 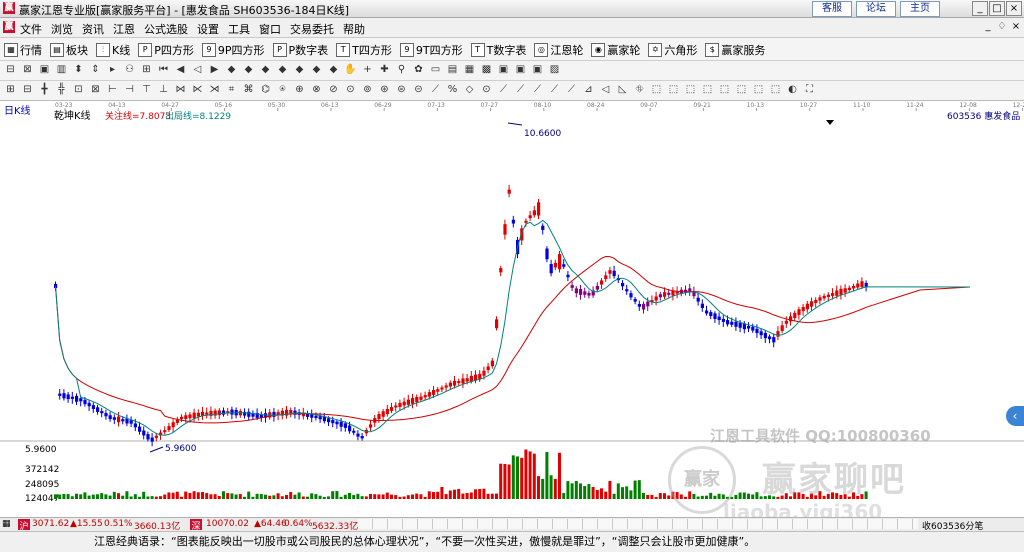 I want to click on tool-icon: ⊛, so click(x=384, y=89).